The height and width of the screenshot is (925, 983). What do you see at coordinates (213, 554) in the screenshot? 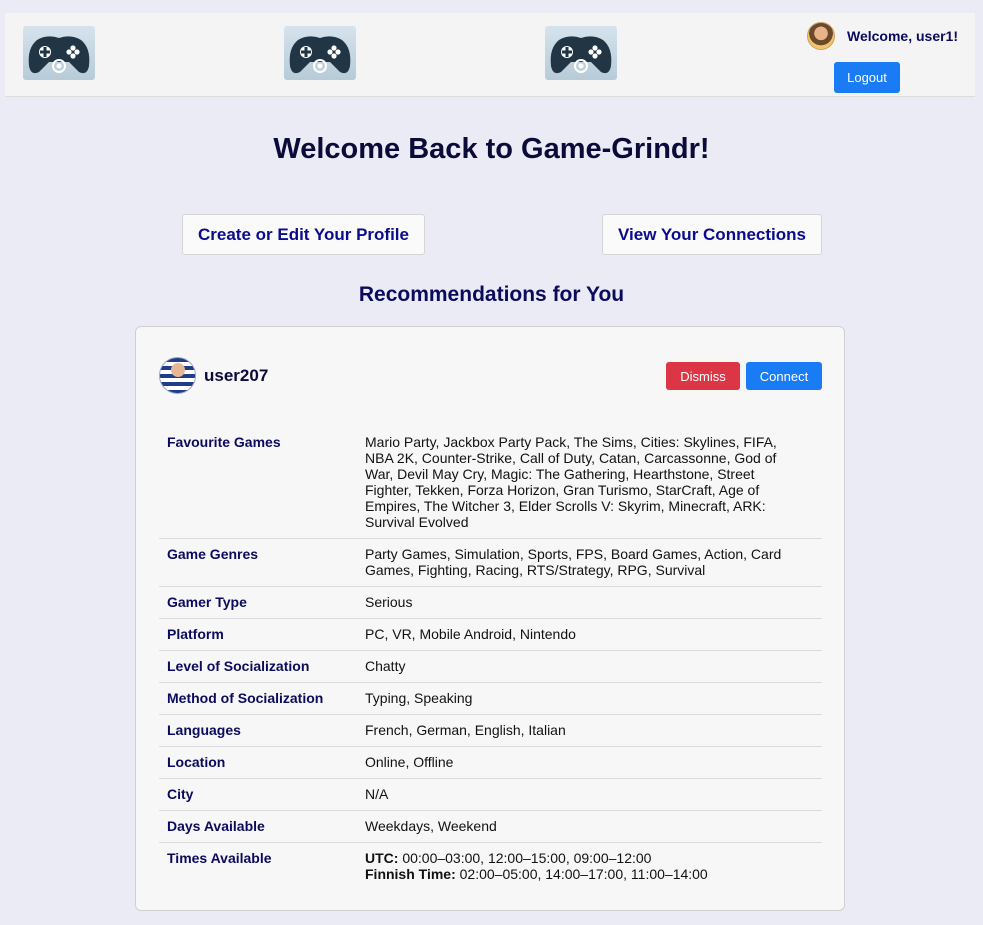
I see `detail-label: Game Genres` at bounding box center [213, 554].